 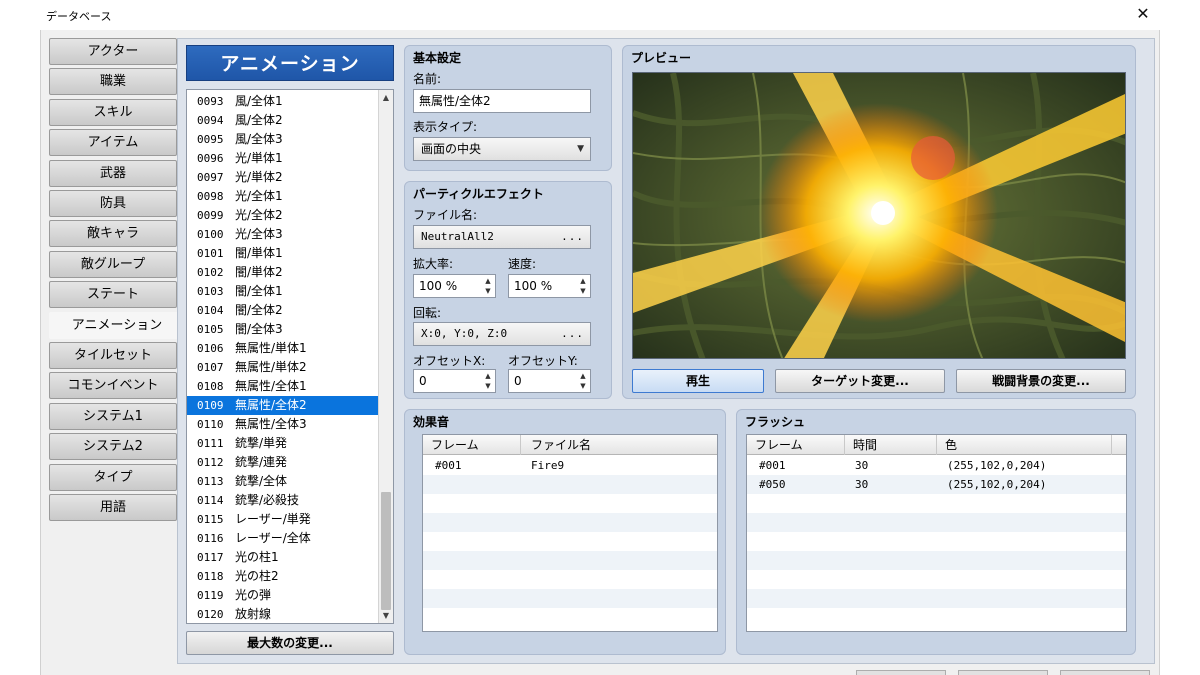 What do you see at coordinates (1105, 672) in the screenshot?
I see `apply-button` at bounding box center [1105, 672].